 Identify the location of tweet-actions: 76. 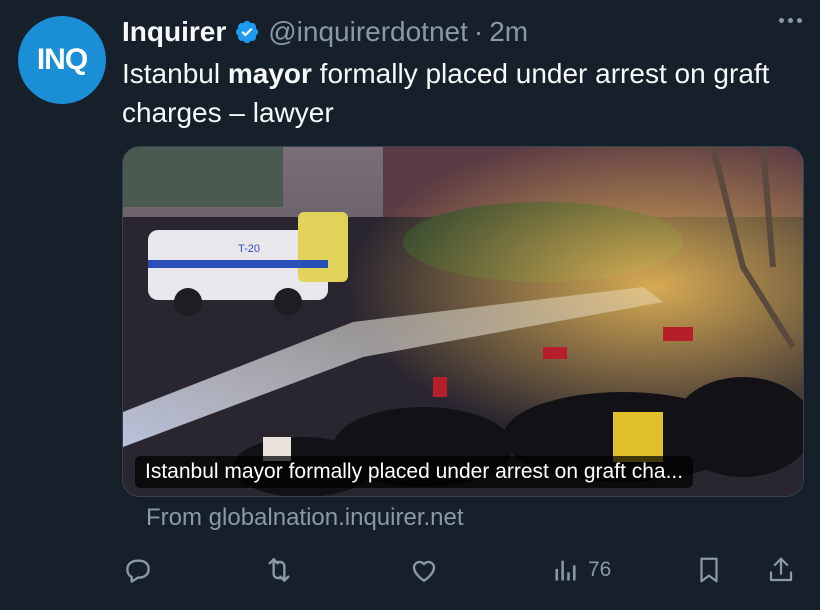
(462, 570).